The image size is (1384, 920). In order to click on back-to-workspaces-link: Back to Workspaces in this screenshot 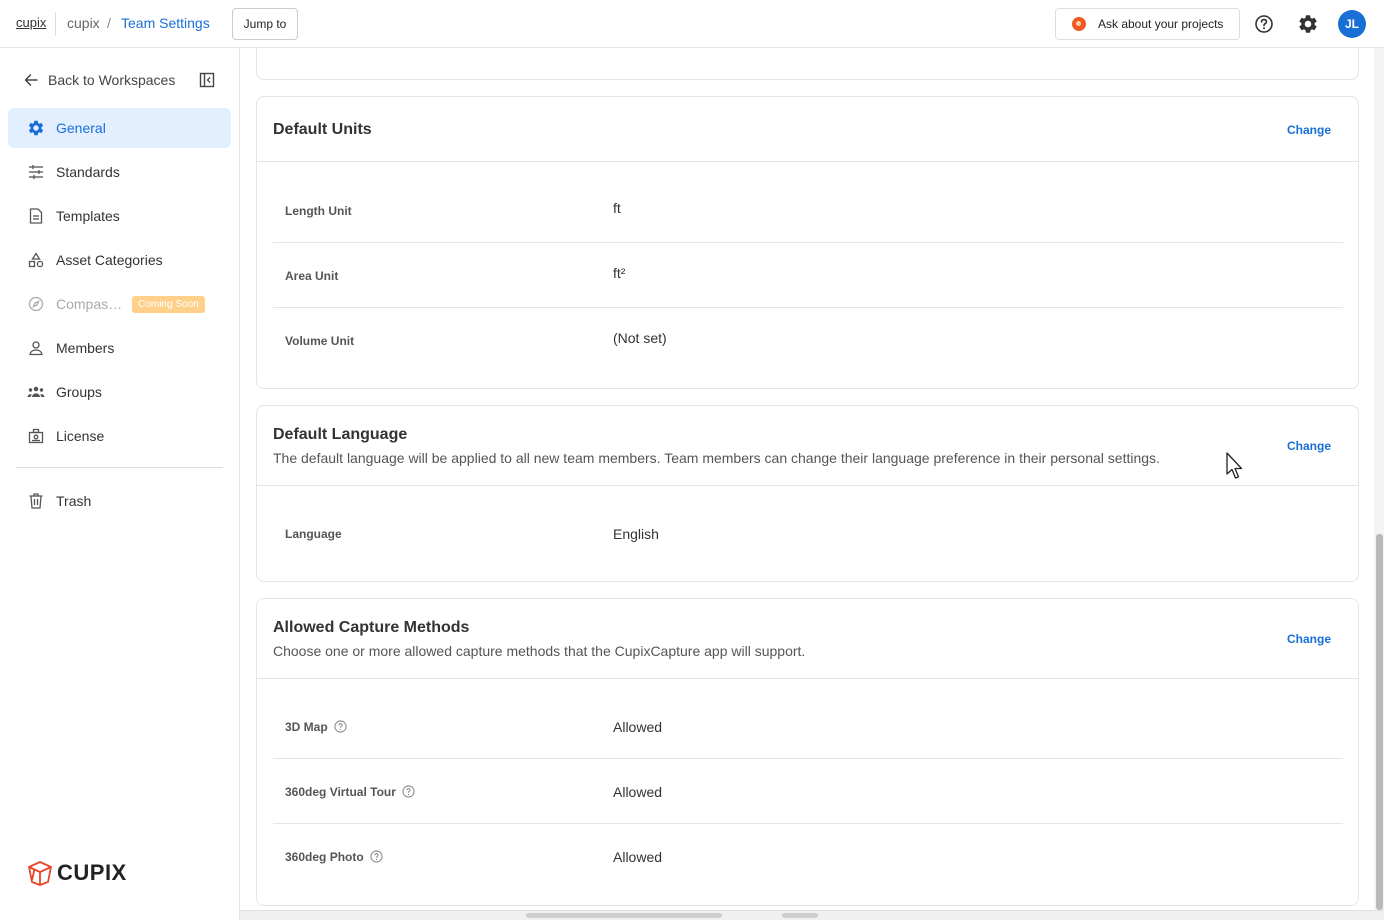, I will do `click(99, 80)`.